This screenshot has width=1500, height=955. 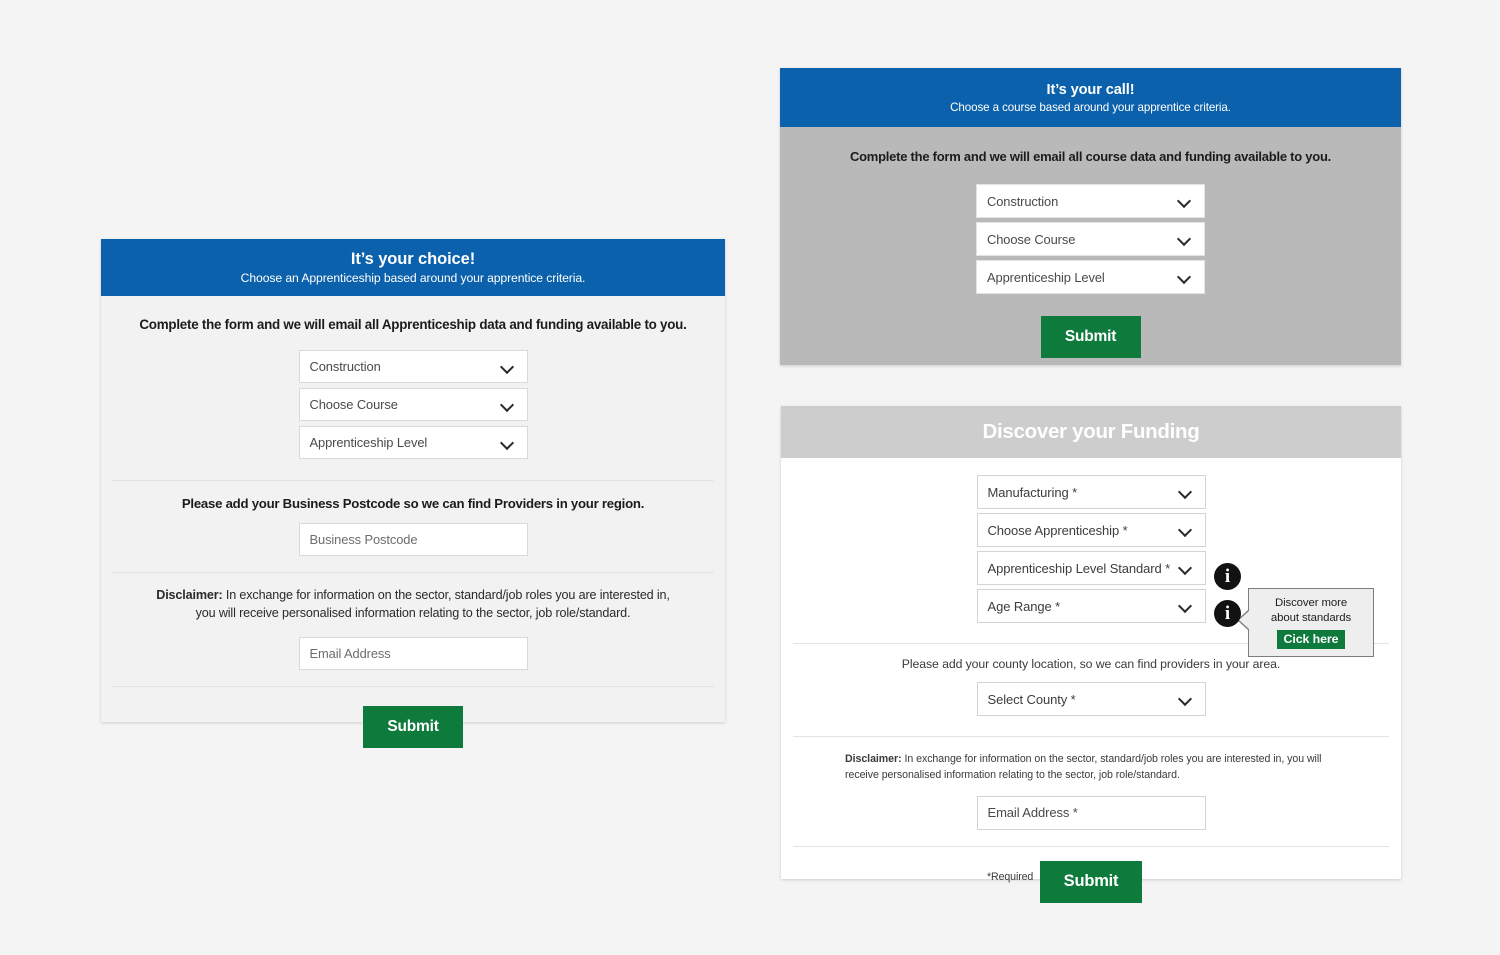 What do you see at coordinates (1227, 576) in the screenshot?
I see `info-icon-apprenticeship: i` at bounding box center [1227, 576].